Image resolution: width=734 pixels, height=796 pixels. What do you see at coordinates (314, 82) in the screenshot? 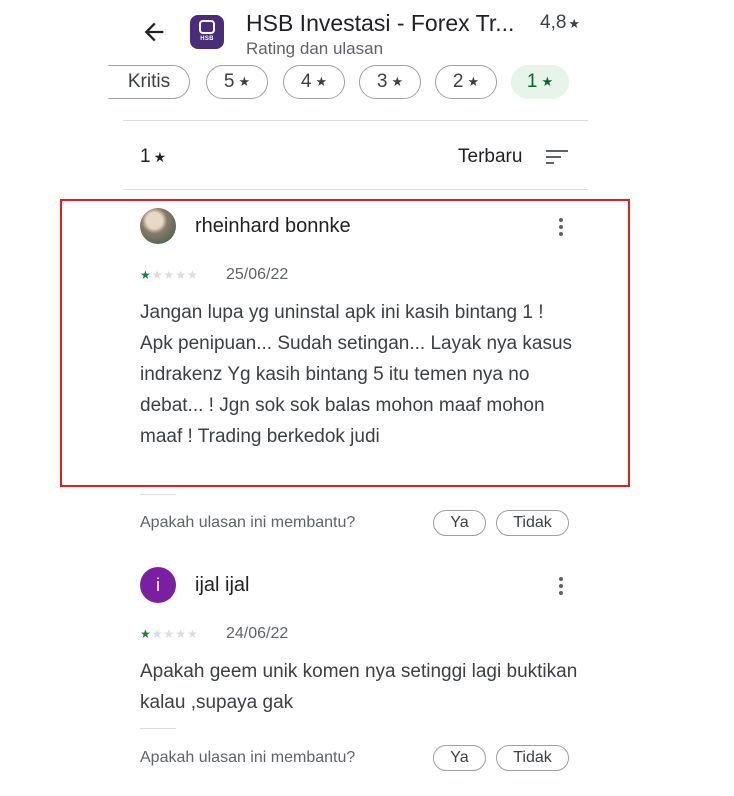
I see `chip-4-star: 4 ★` at bounding box center [314, 82].